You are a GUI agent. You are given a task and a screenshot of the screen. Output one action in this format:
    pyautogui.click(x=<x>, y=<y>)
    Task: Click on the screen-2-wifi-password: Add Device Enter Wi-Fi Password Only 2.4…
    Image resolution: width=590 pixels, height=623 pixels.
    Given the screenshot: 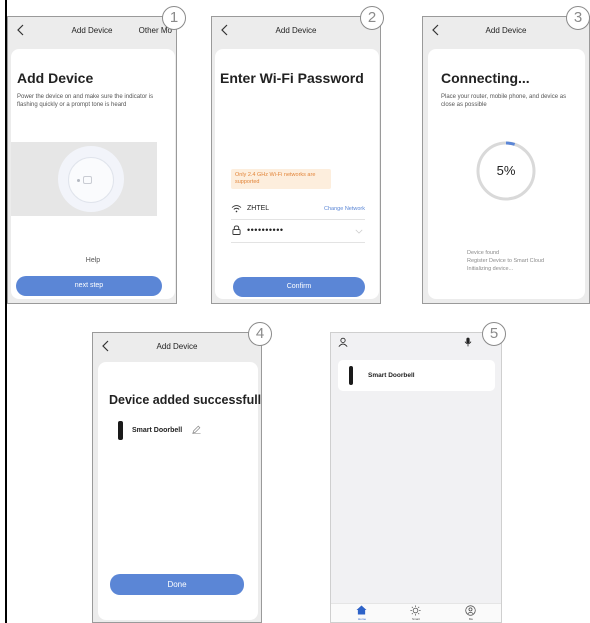 What is the action you would take?
    pyautogui.click(x=296, y=160)
    